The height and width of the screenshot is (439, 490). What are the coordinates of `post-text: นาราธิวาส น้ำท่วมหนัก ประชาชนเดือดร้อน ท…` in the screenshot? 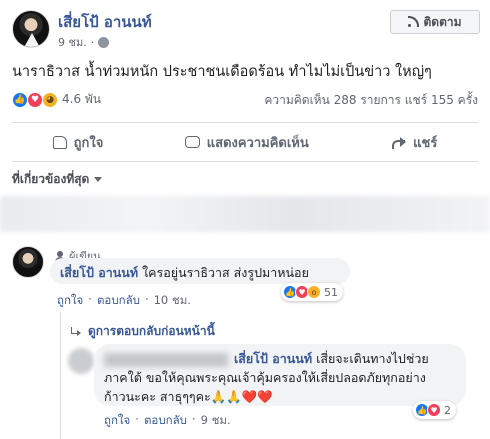 It's located at (222, 72).